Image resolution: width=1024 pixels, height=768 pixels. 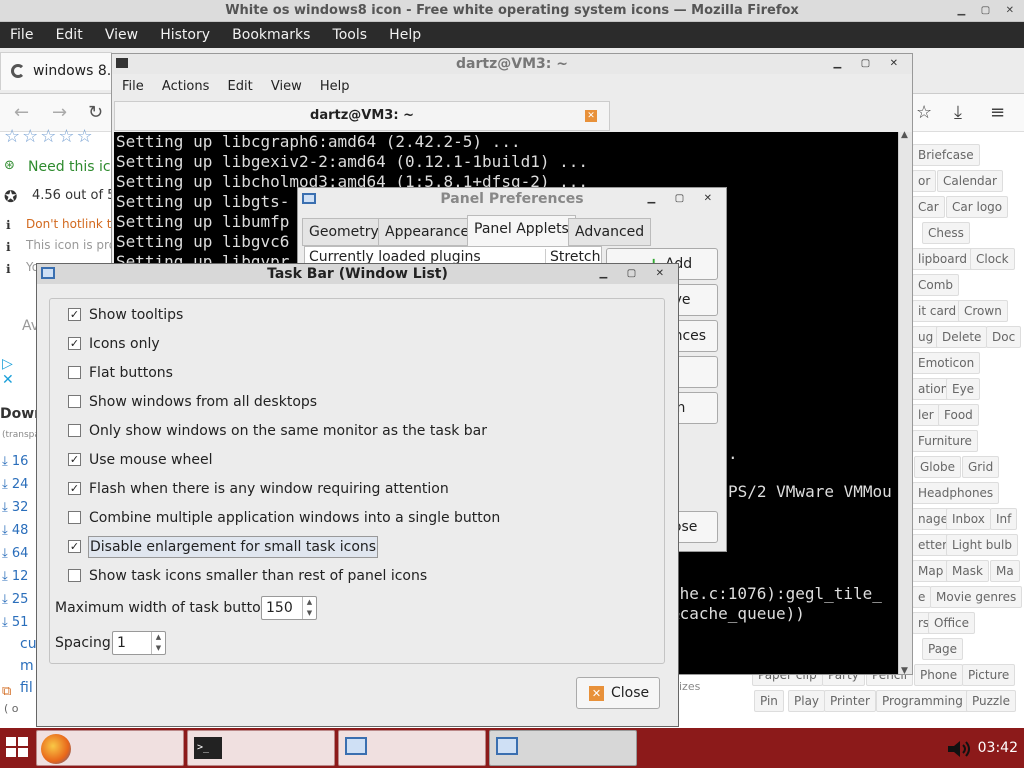 I want to click on terminal-scrollbar: ▲ ▼, so click(x=905, y=403).